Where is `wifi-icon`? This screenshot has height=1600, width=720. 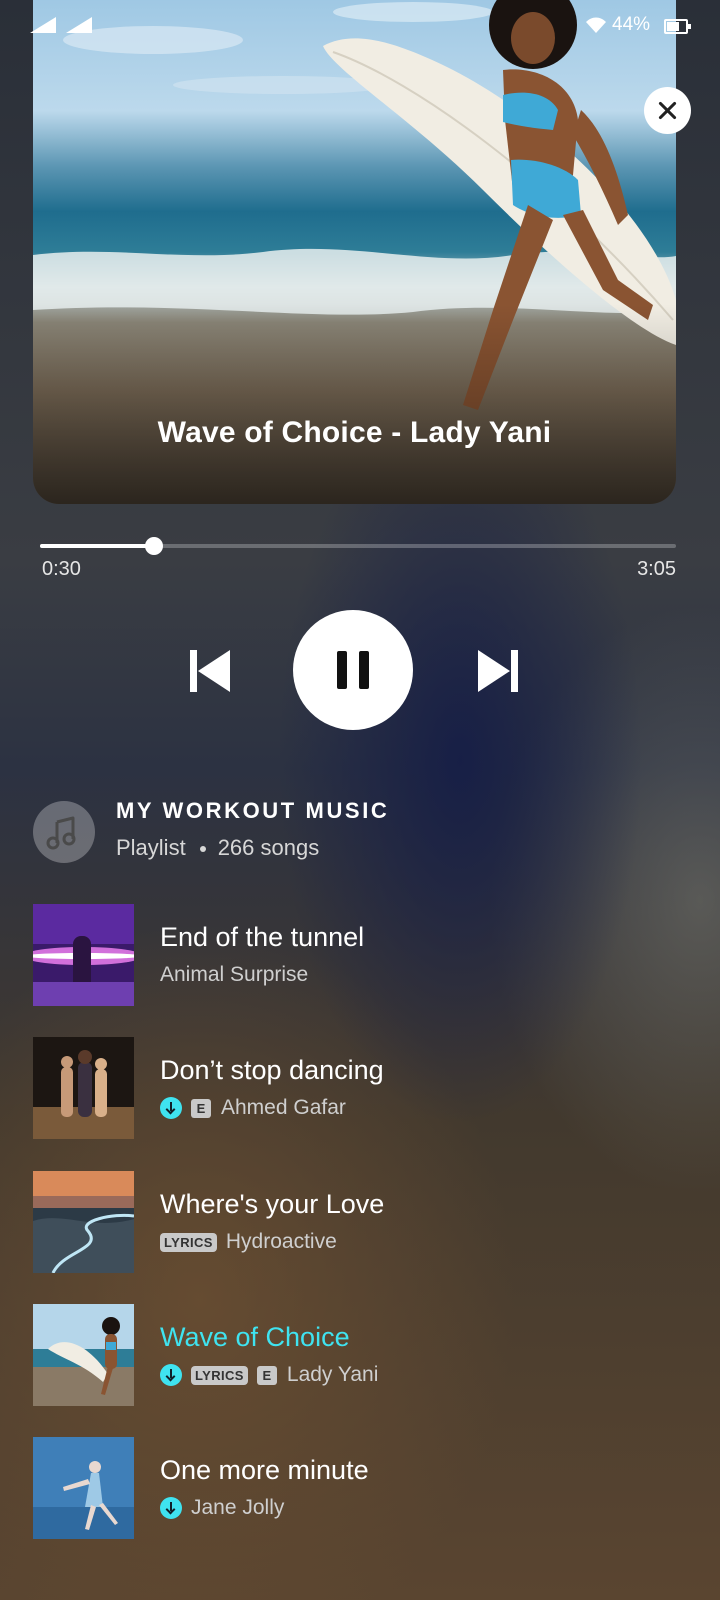 wifi-icon is located at coordinates (596, 25).